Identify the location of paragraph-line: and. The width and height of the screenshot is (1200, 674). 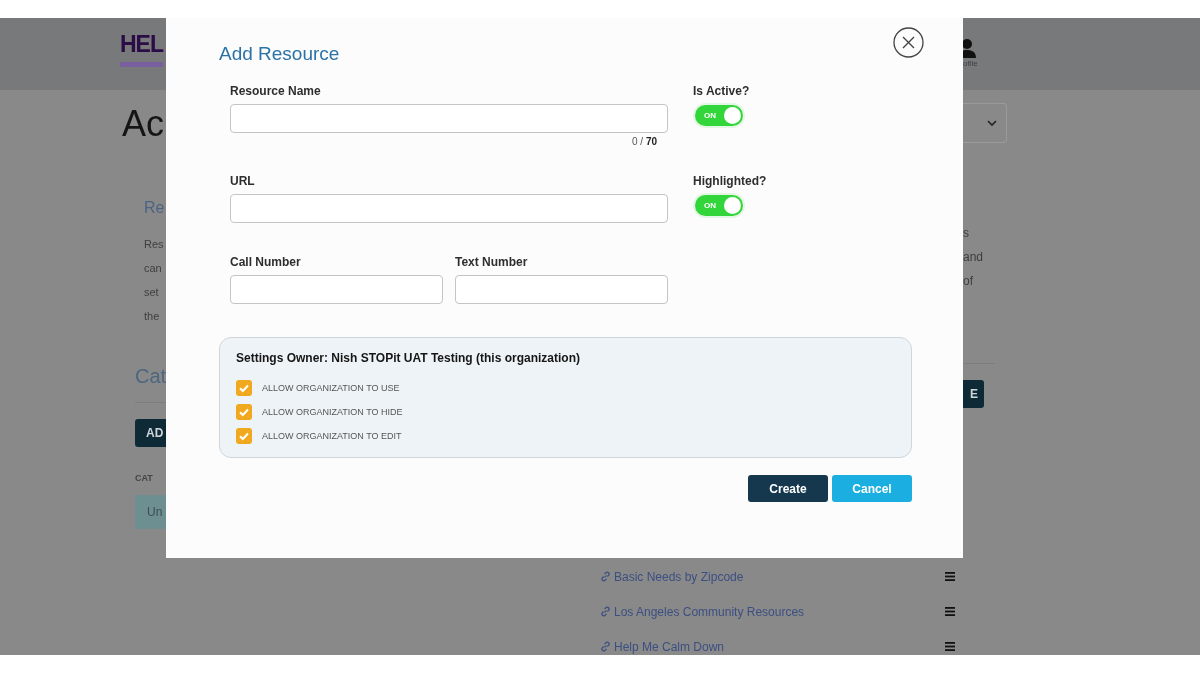
(974, 257).